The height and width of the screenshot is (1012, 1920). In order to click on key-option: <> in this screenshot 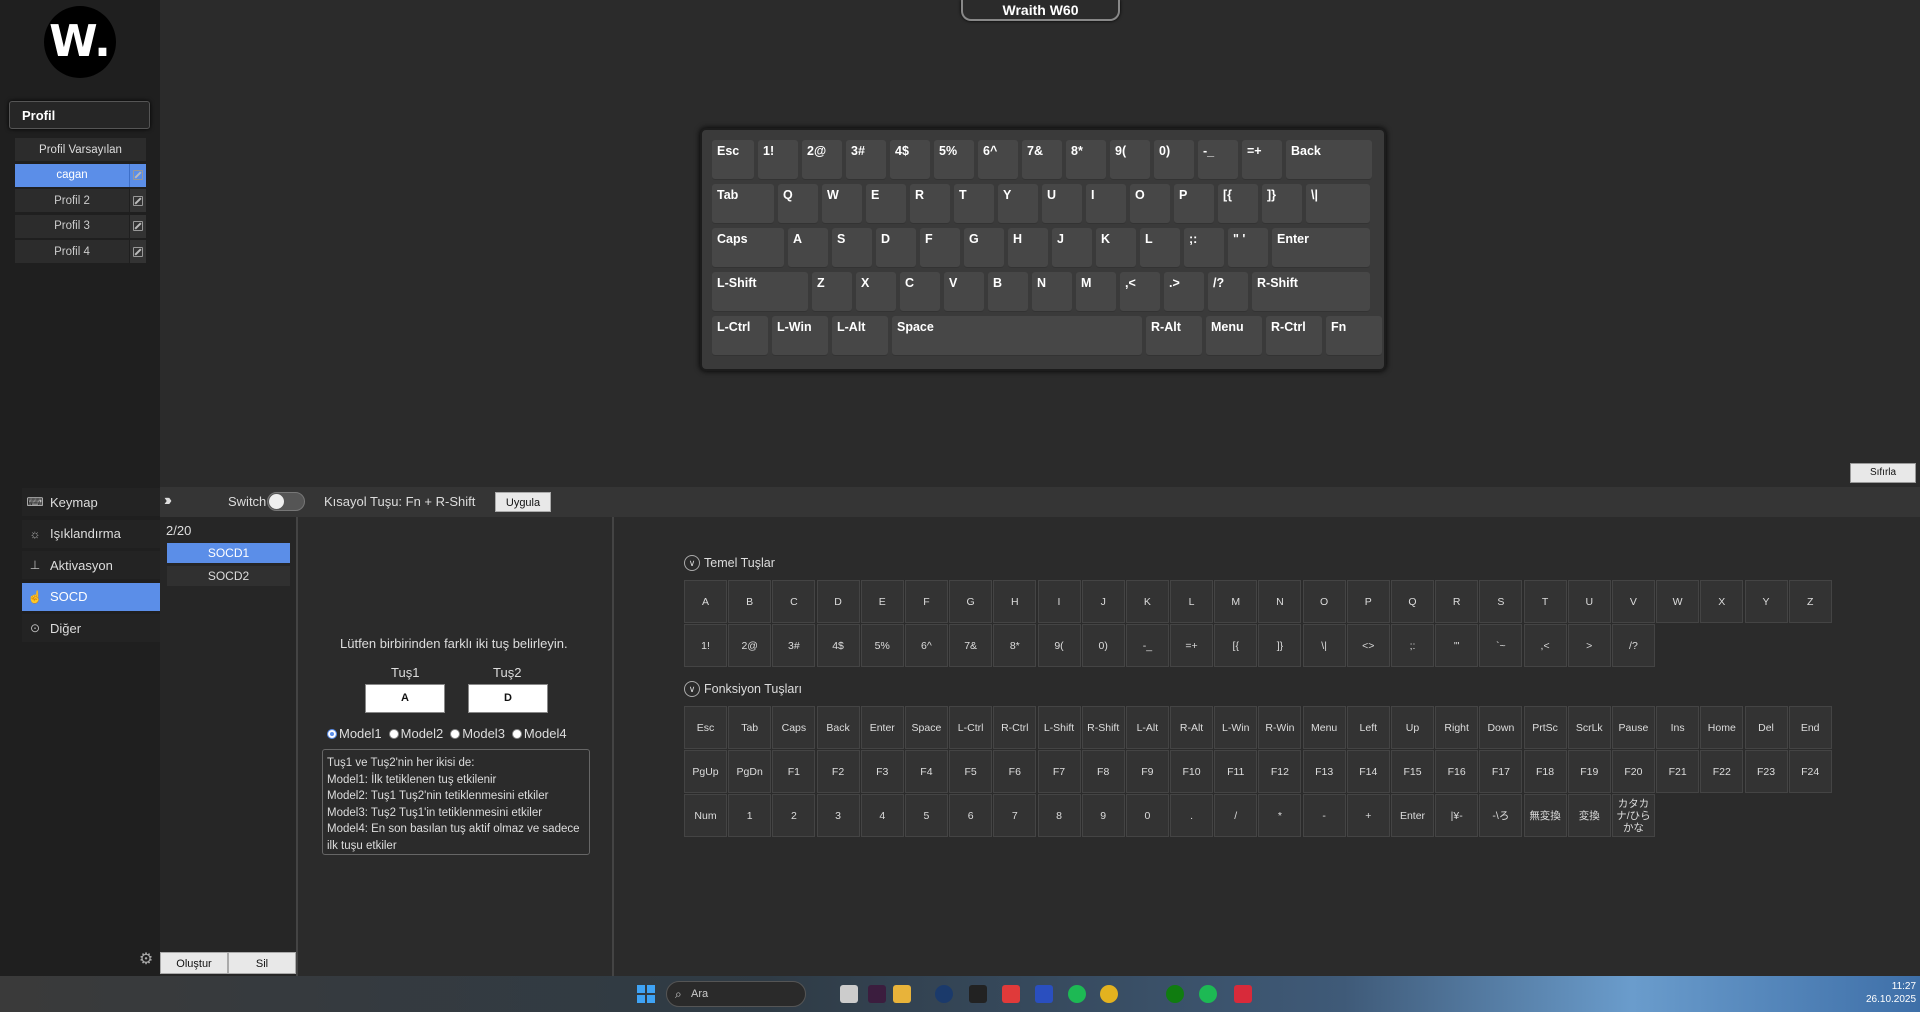, I will do `click(1368, 646)`.